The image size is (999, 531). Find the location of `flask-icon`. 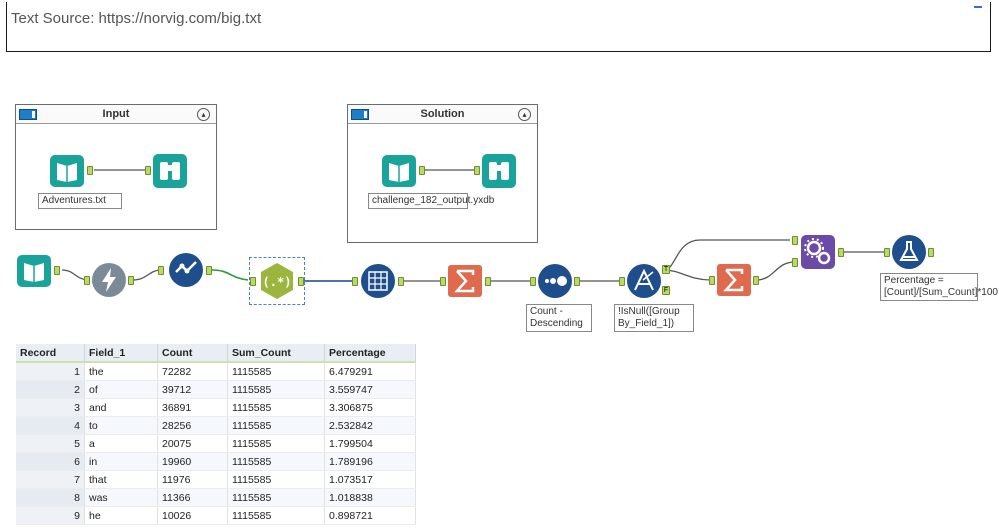

flask-icon is located at coordinates (909, 252).